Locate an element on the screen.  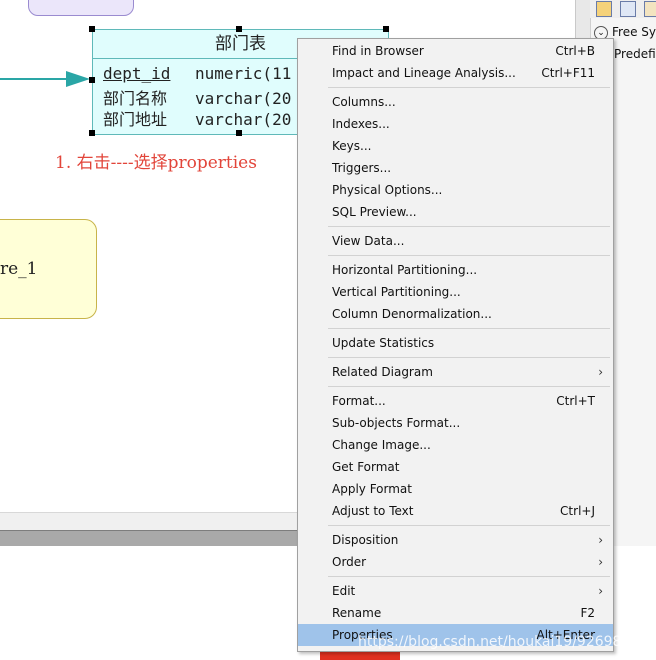
watermark-text: https://blog.csdn.net/houkai19/9269830 is located at coordinates (499, 642).